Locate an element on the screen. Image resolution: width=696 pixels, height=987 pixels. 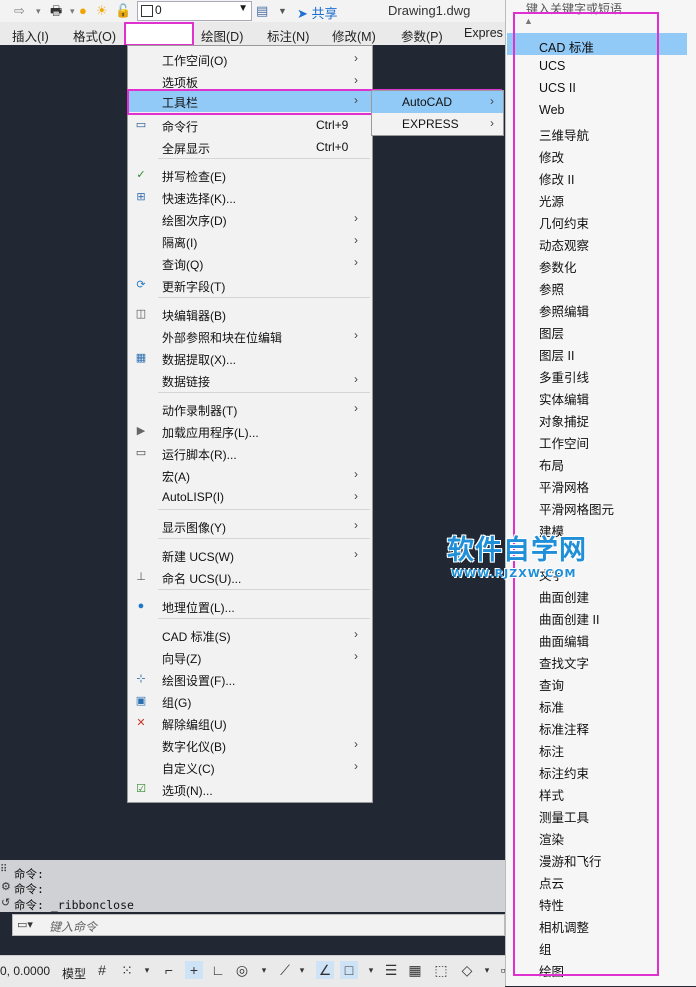
toolbar-submenu: AutoCAD › EXPRESS › is located at coordinates (437, 113).